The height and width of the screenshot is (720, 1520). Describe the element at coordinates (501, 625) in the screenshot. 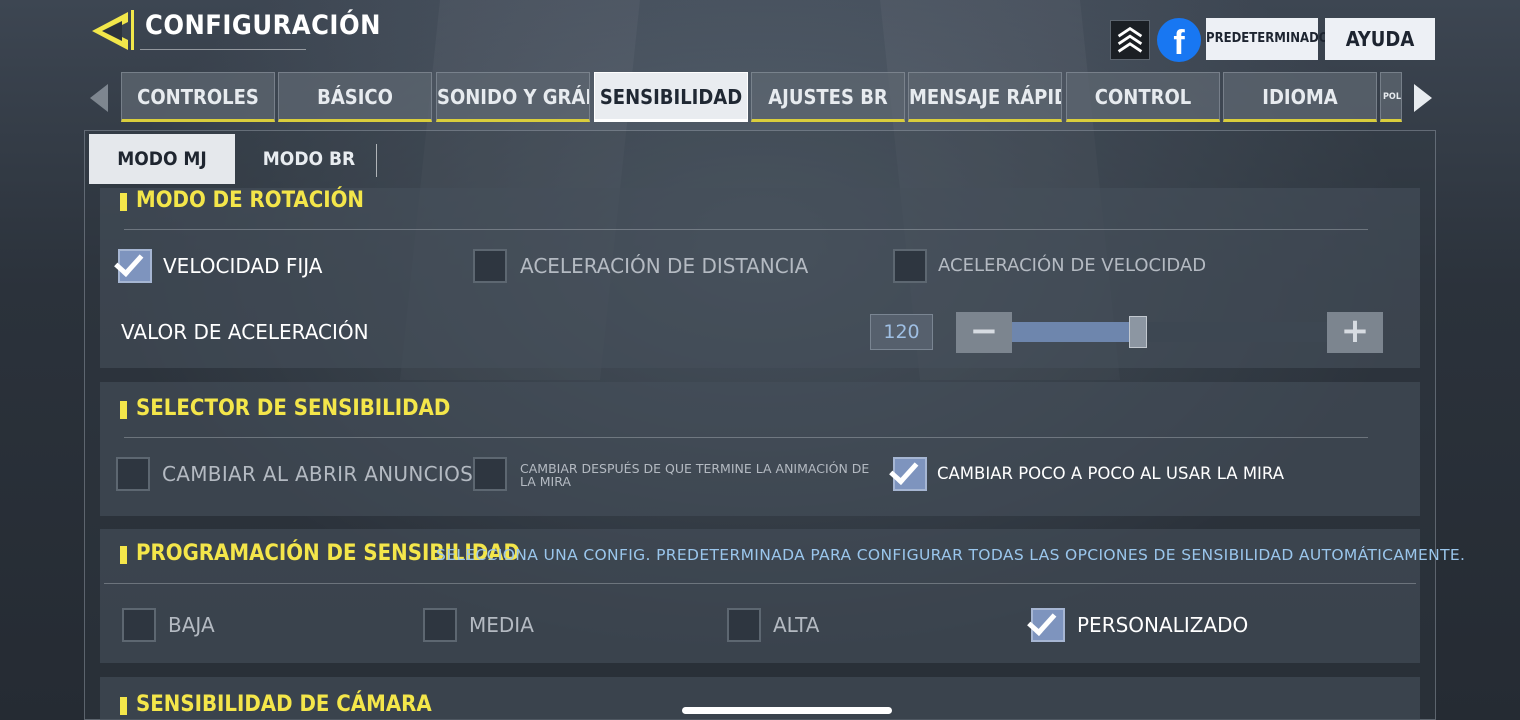

I see `label-medium: MEDIA` at that location.